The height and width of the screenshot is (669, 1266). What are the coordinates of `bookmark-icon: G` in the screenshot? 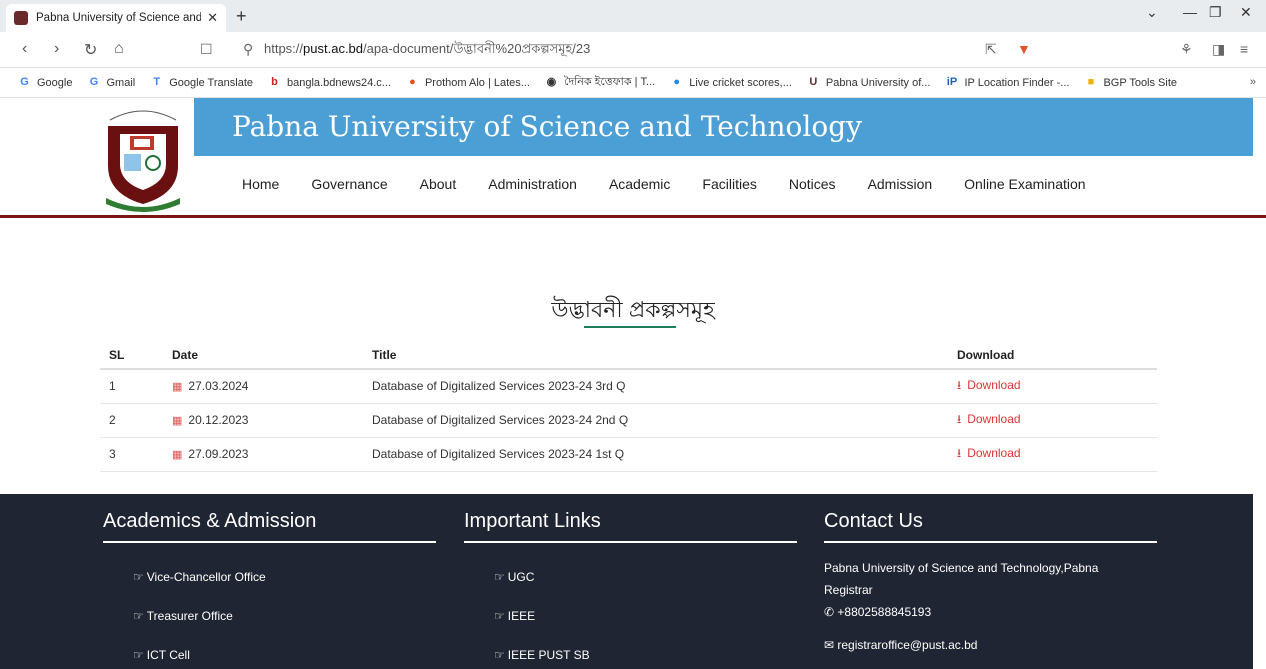 It's located at (24, 82).